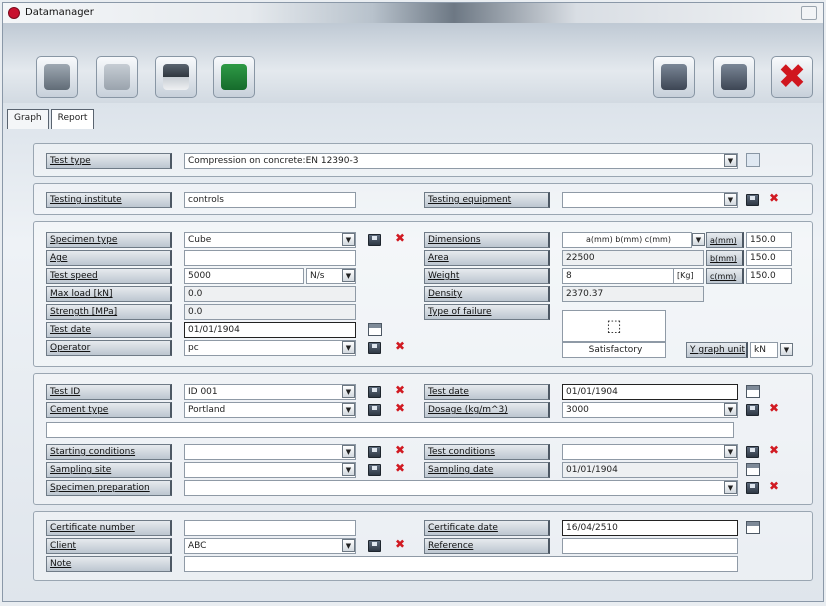  I want to click on reference-field, so click(650, 546).